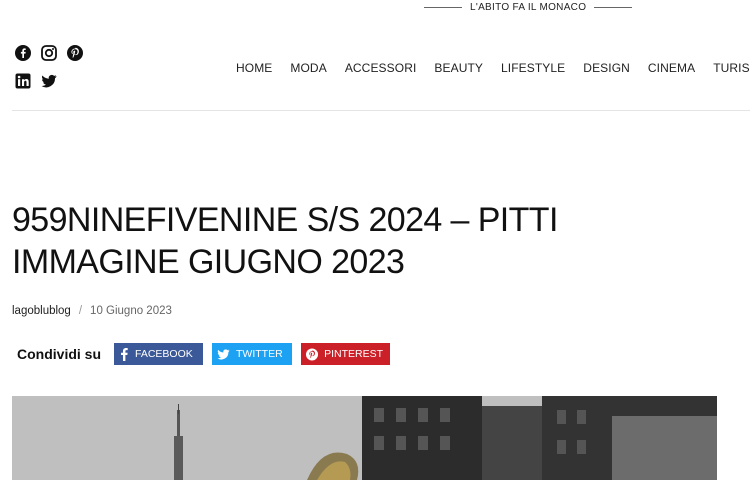  What do you see at coordinates (48, 72) in the screenshot?
I see `social-links` at bounding box center [48, 72].